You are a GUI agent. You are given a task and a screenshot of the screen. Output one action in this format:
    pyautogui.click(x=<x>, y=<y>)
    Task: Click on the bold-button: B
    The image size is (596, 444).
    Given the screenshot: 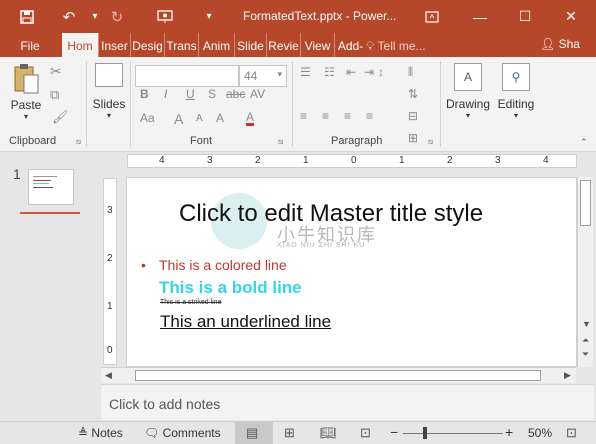 What is the action you would take?
    pyautogui.click(x=144, y=94)
    